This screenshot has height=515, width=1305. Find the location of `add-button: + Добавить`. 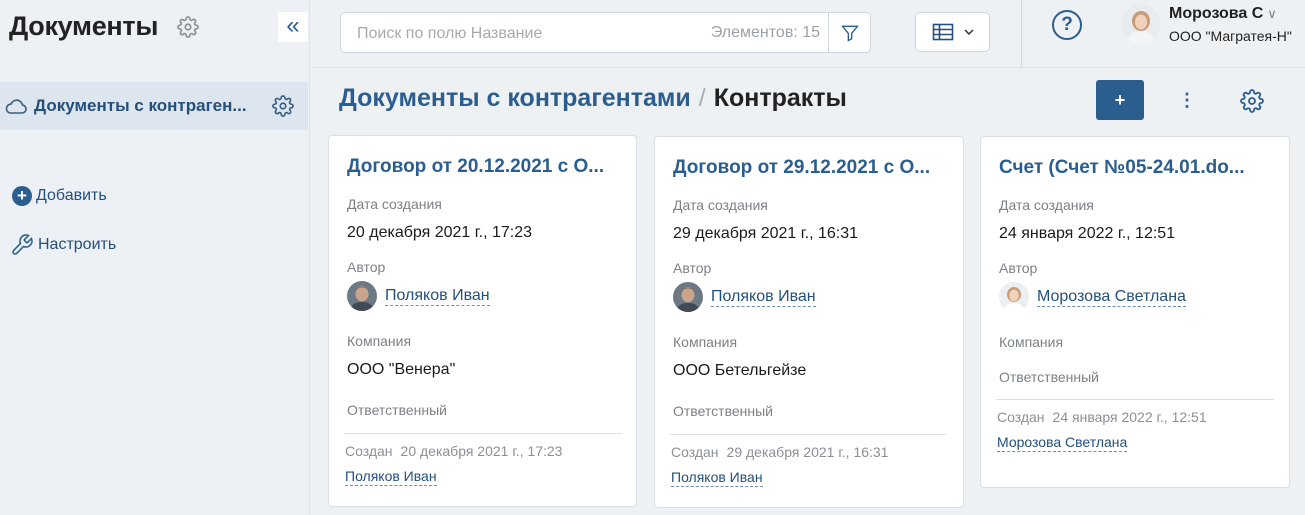

add-button: + Добавить is located at coordinates (59, 196).